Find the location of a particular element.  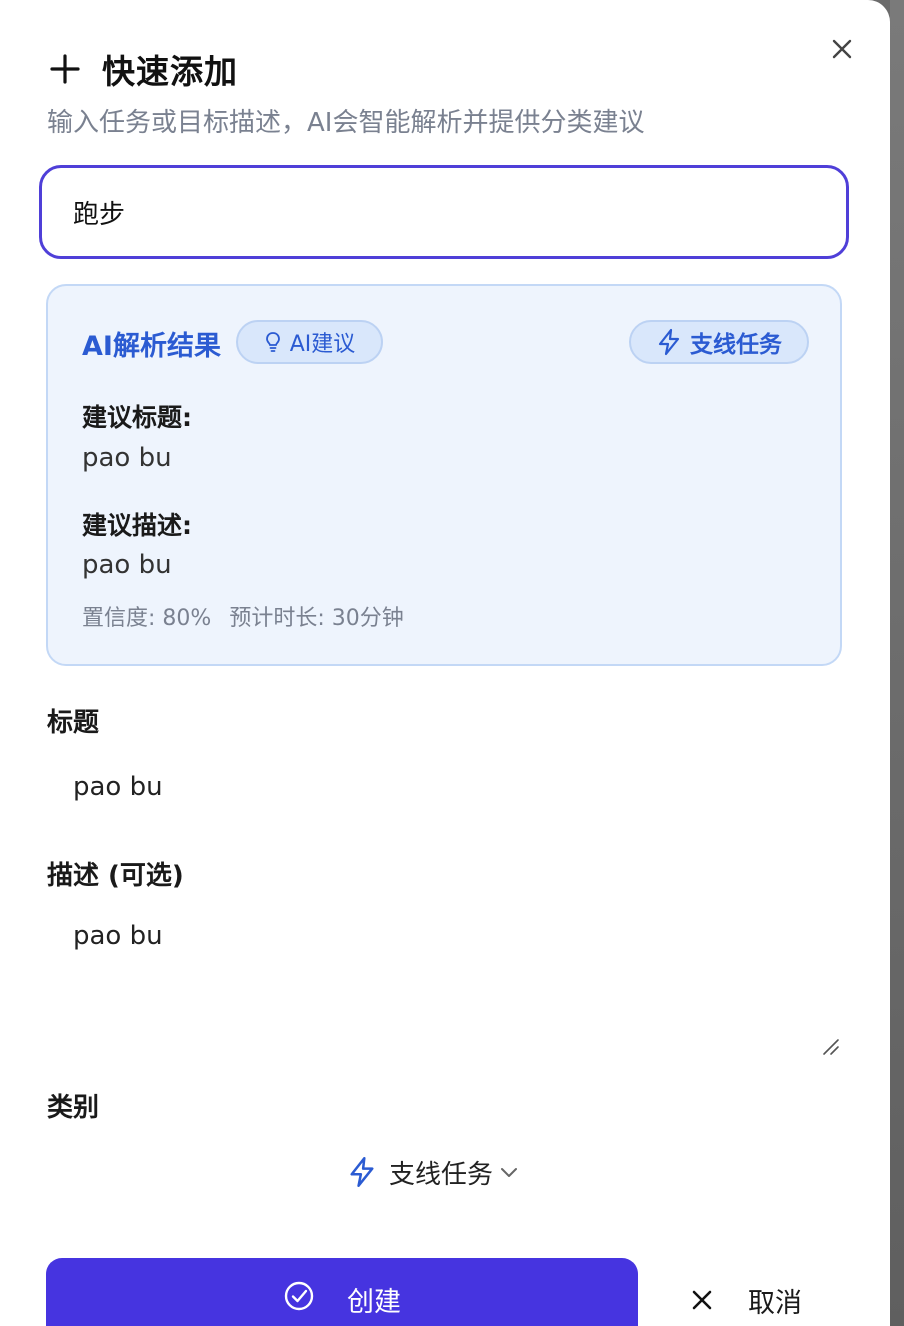

dialog-title: 快速添加 is located at coordinates (170, 71).